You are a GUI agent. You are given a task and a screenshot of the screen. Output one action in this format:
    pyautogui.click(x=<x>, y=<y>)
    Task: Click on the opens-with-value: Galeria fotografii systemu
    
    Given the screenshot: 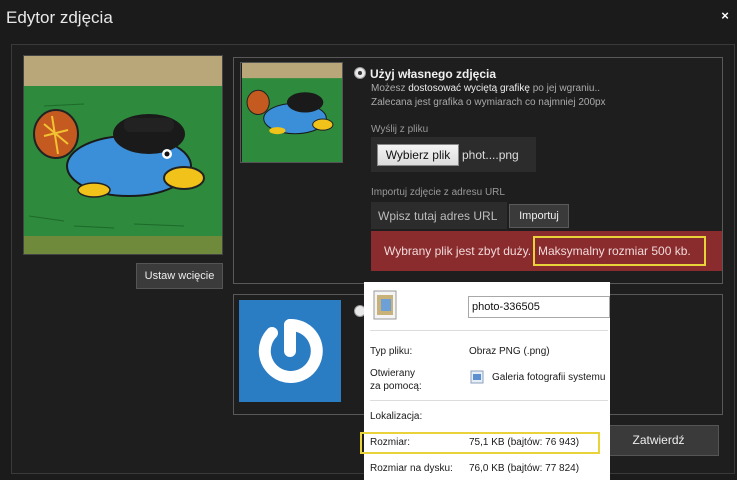 What is the action you would take?
    pyautogui.click(x=549, y=377)
    